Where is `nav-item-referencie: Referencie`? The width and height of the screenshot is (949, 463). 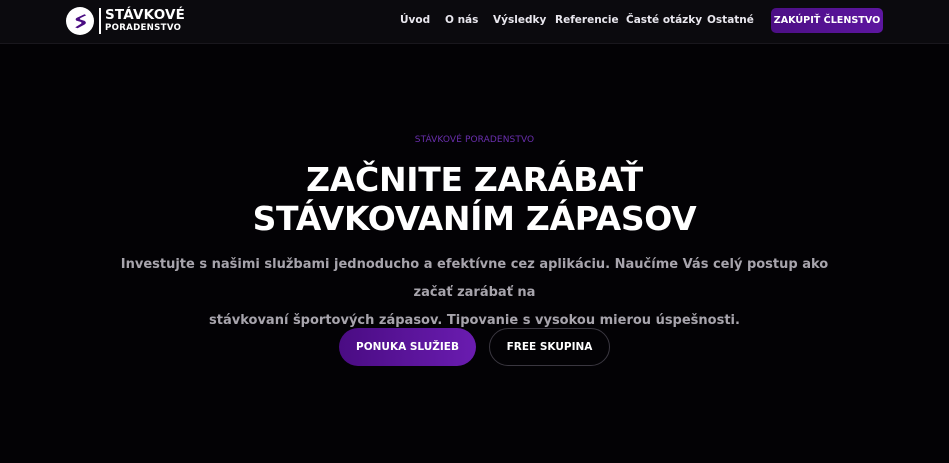 nav-item-referencie: Referencie is located at coordinates (587, 20).